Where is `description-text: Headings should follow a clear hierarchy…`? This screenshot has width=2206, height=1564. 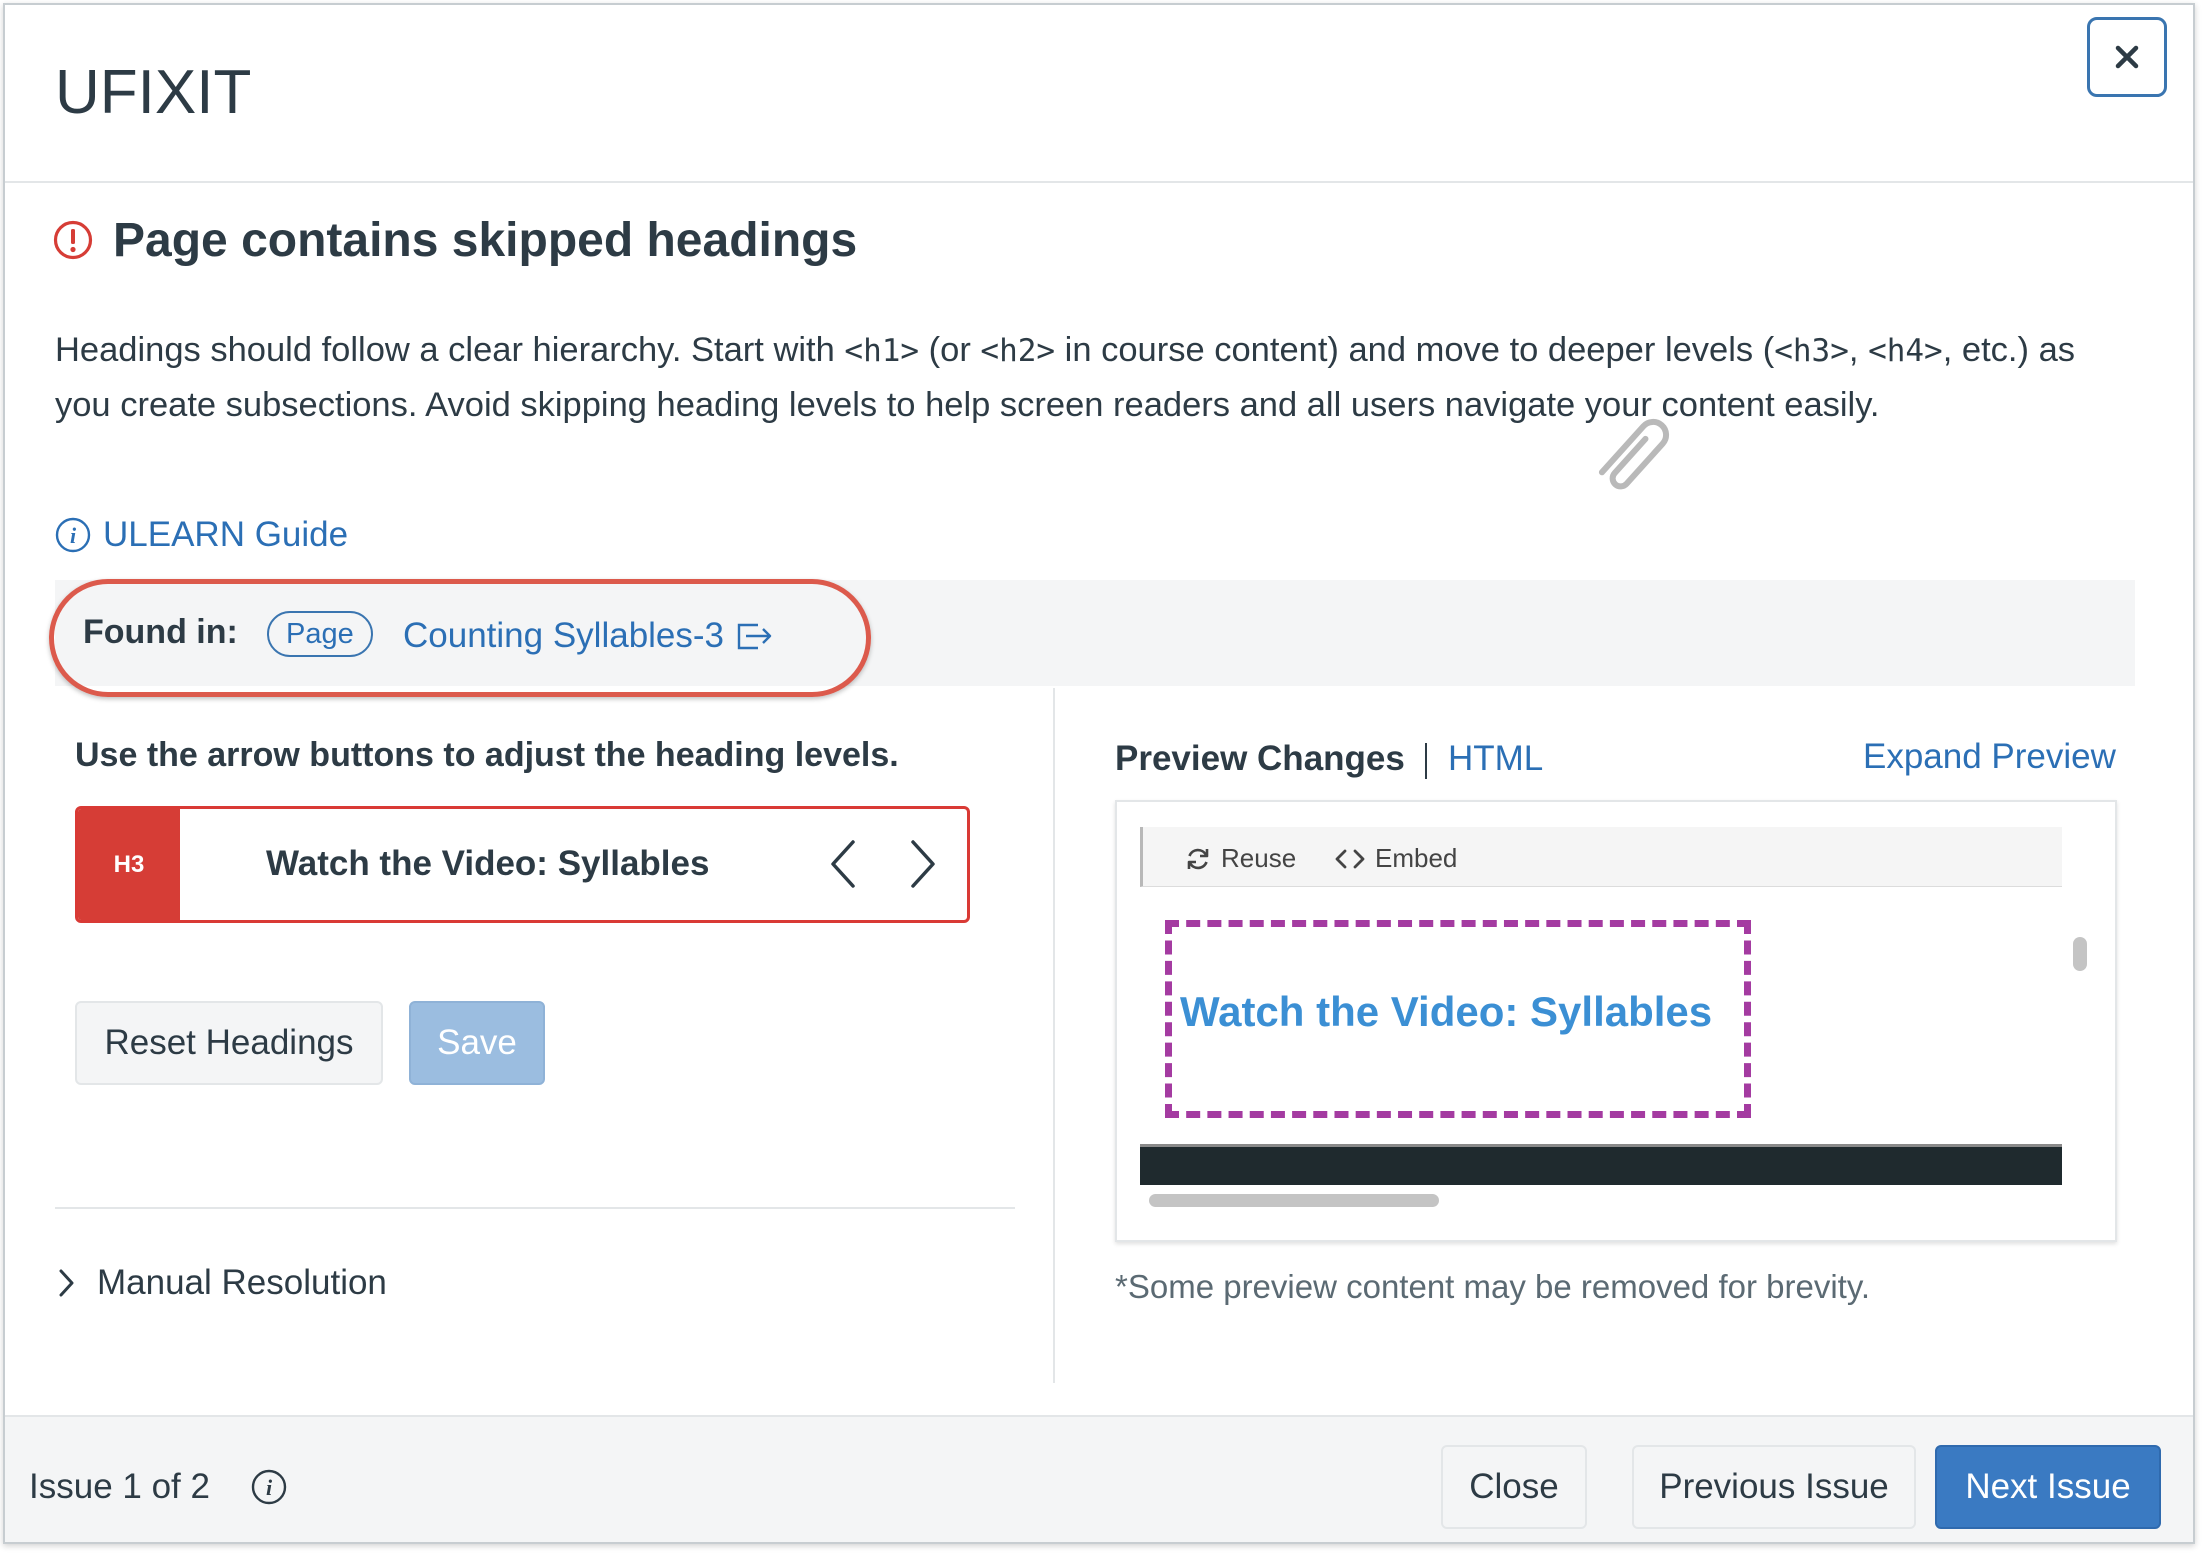
description-text: Headings should follow a clear hierarchy… is located at coordinates (450, 350).